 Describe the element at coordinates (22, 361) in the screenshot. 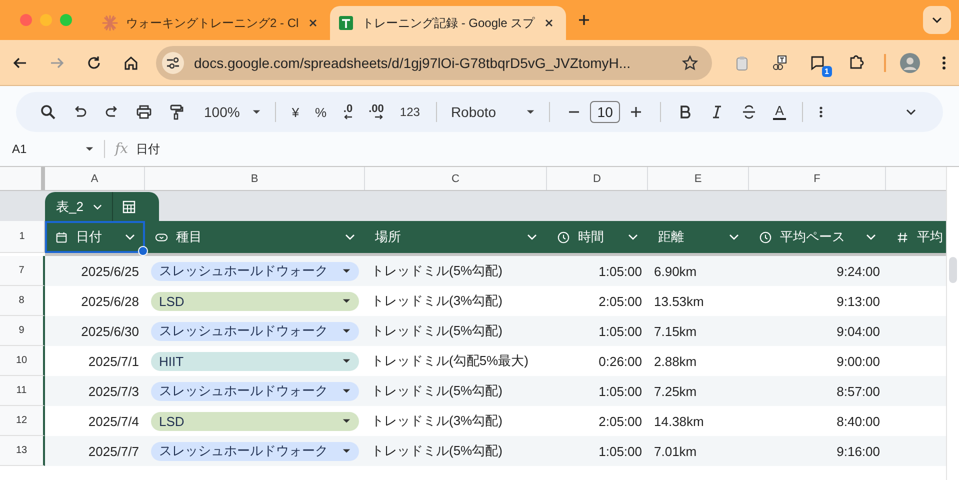

I see `row-number: 10` at that location.